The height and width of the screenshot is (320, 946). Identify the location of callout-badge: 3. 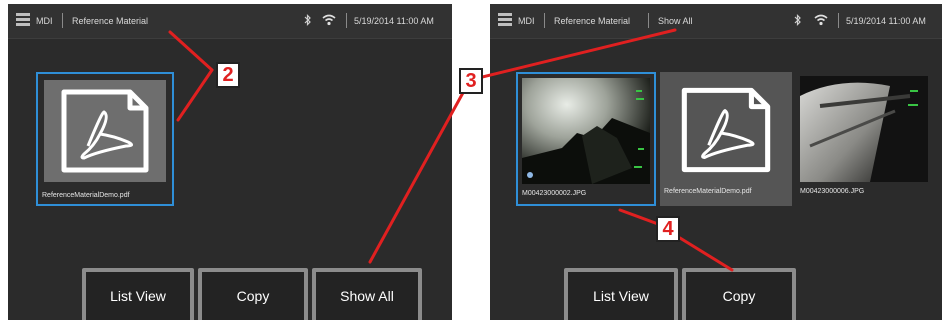
(471, 81).